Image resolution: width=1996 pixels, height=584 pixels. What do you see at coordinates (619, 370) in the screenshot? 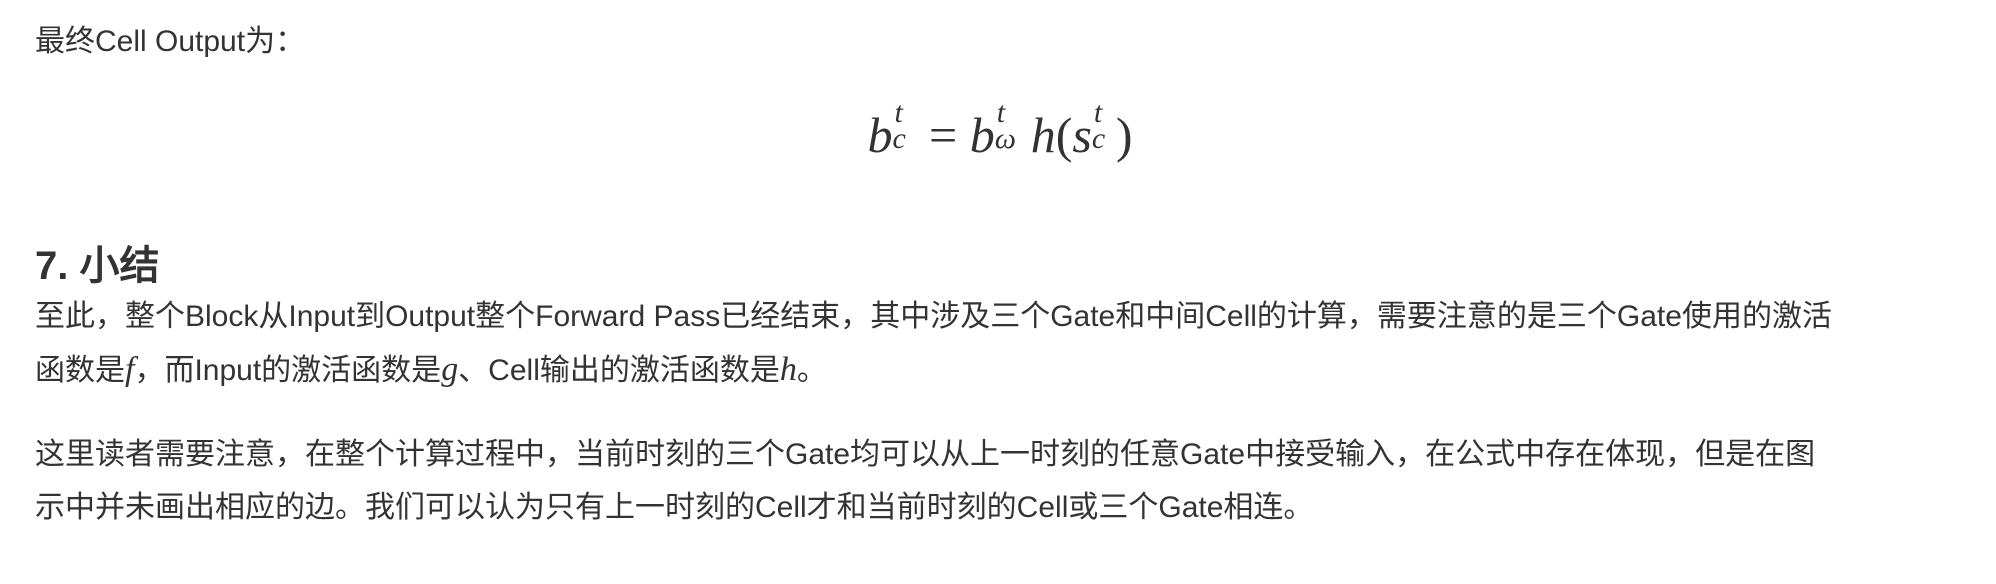
I see `summary-line-2-c: 、Cell输出的激活函数是` at bounding box center [619, 370].